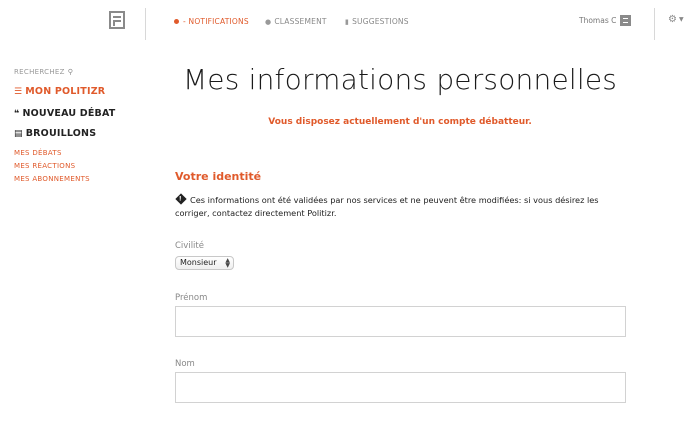 The width and height of the screenshot is (698, 426). Describe the element at coordinates (268, 21) in the screenshot. I see `users-icon: ●` at that location.